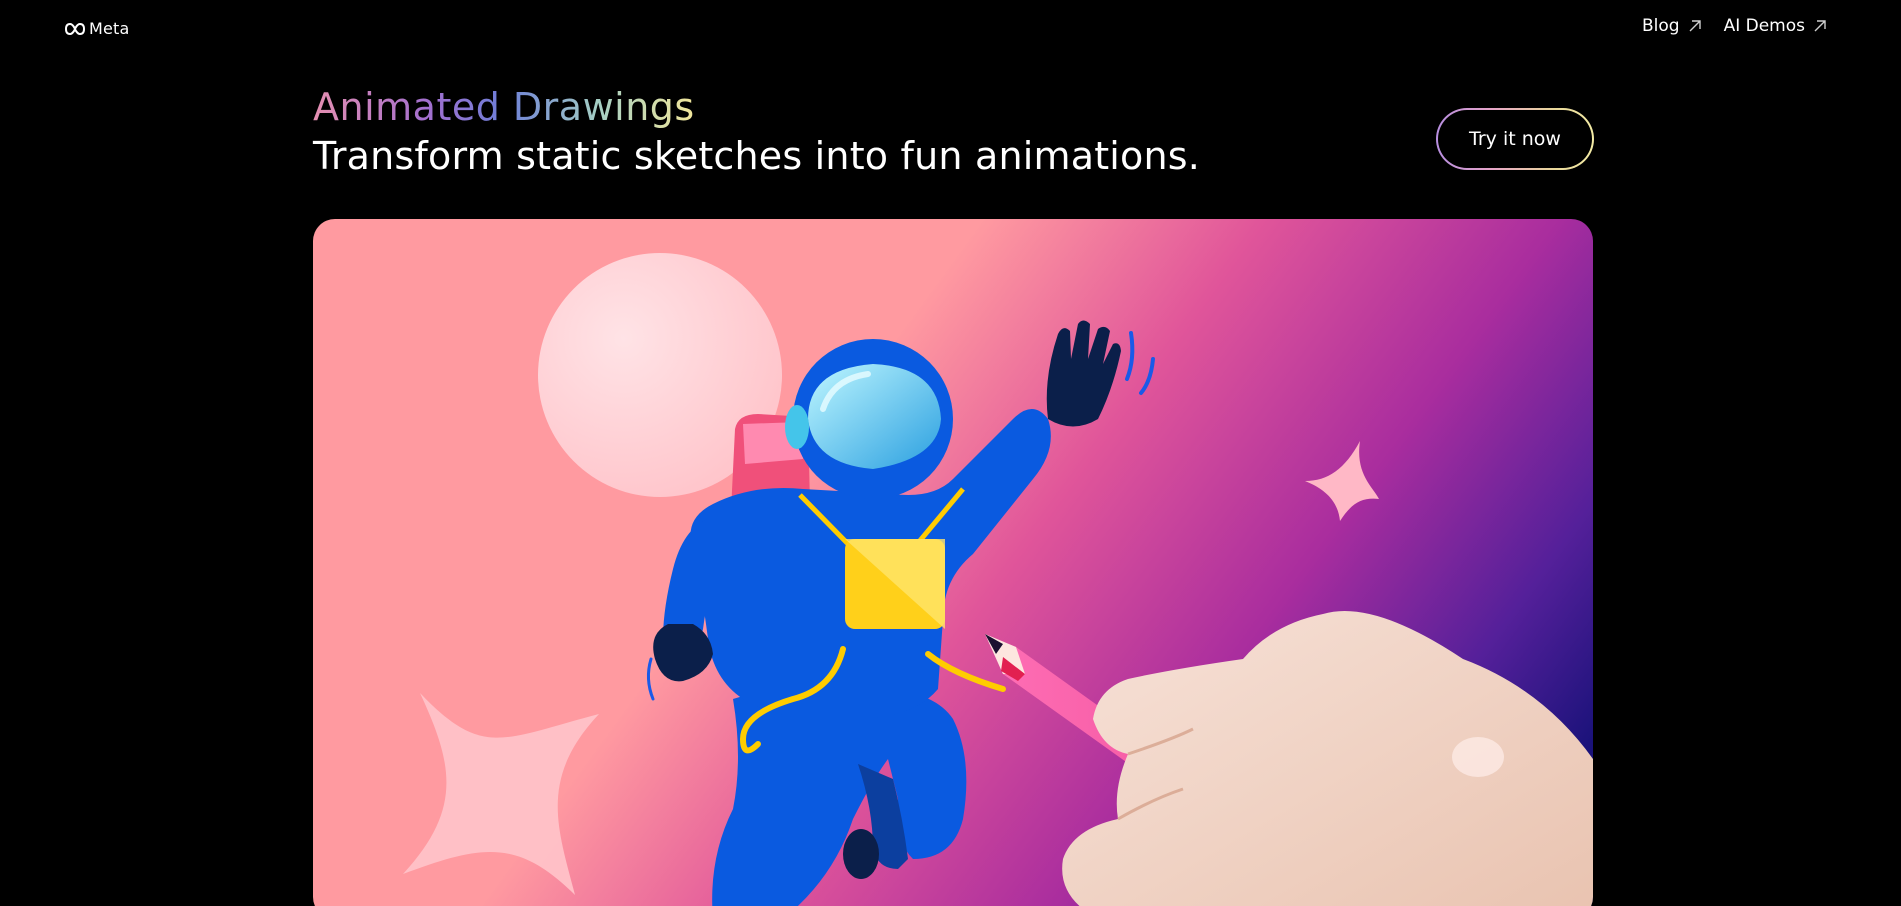 This screenshot has height=906, width=1901. What do you see at coordinates (1478, 757) in the screenshot?
I see `hand-highlight` at bounding box center [1478, 757].